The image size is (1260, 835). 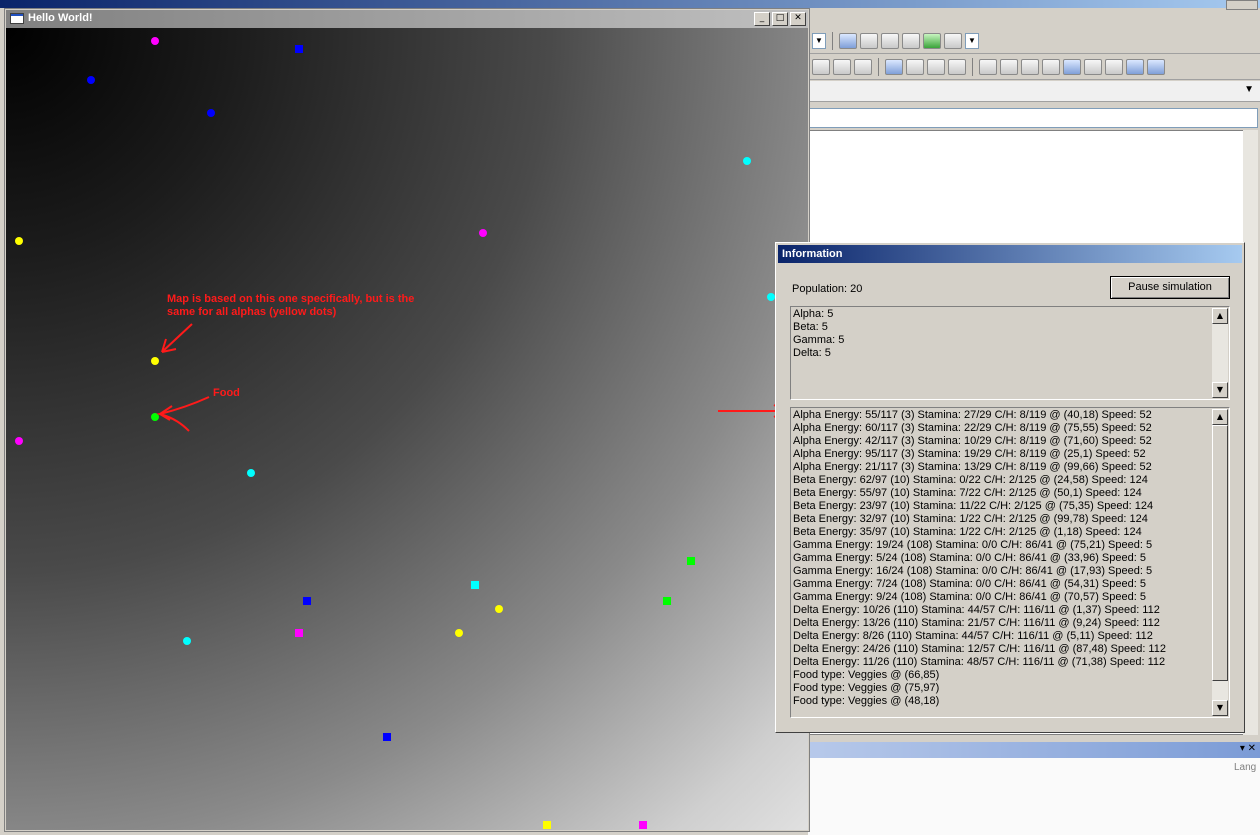 I want to click on list-item: Food type: Veggies @ (66,85), so click(x=979, y=675).